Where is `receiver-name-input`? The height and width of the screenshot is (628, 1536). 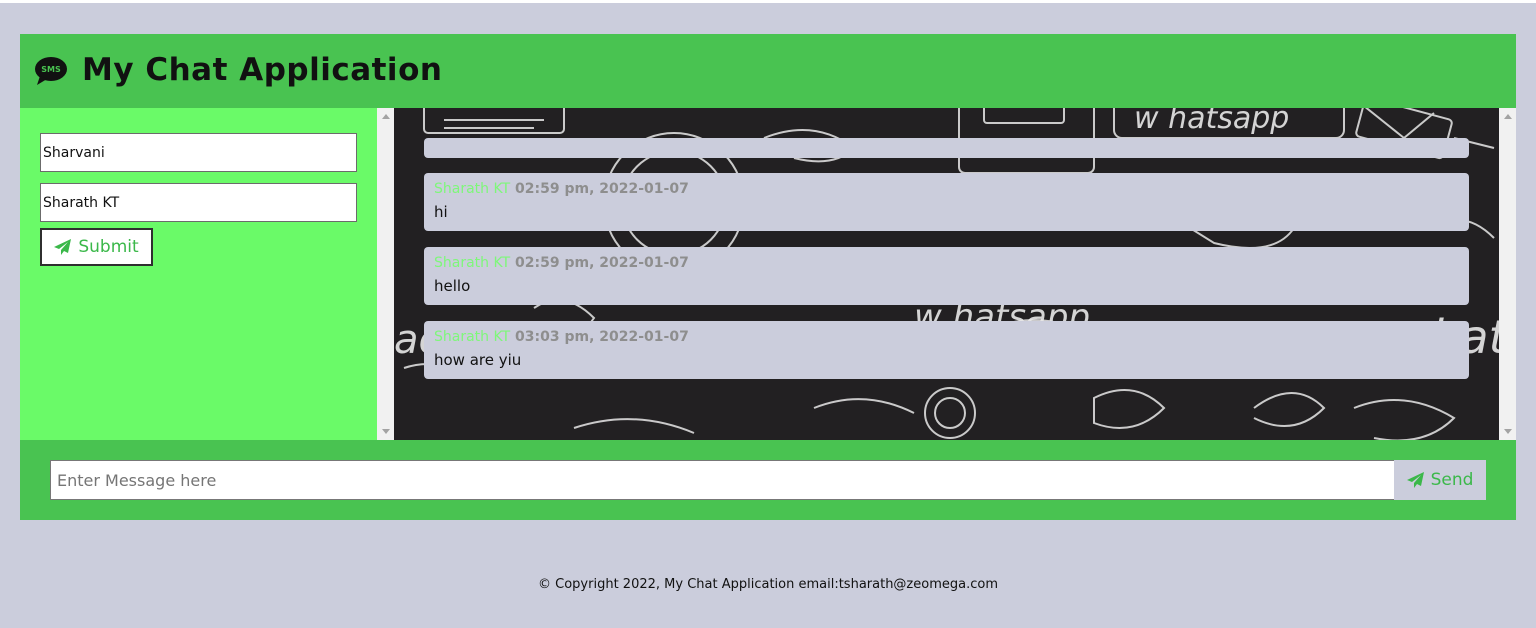
receiver-name-input is located at coordinates (198, 202).